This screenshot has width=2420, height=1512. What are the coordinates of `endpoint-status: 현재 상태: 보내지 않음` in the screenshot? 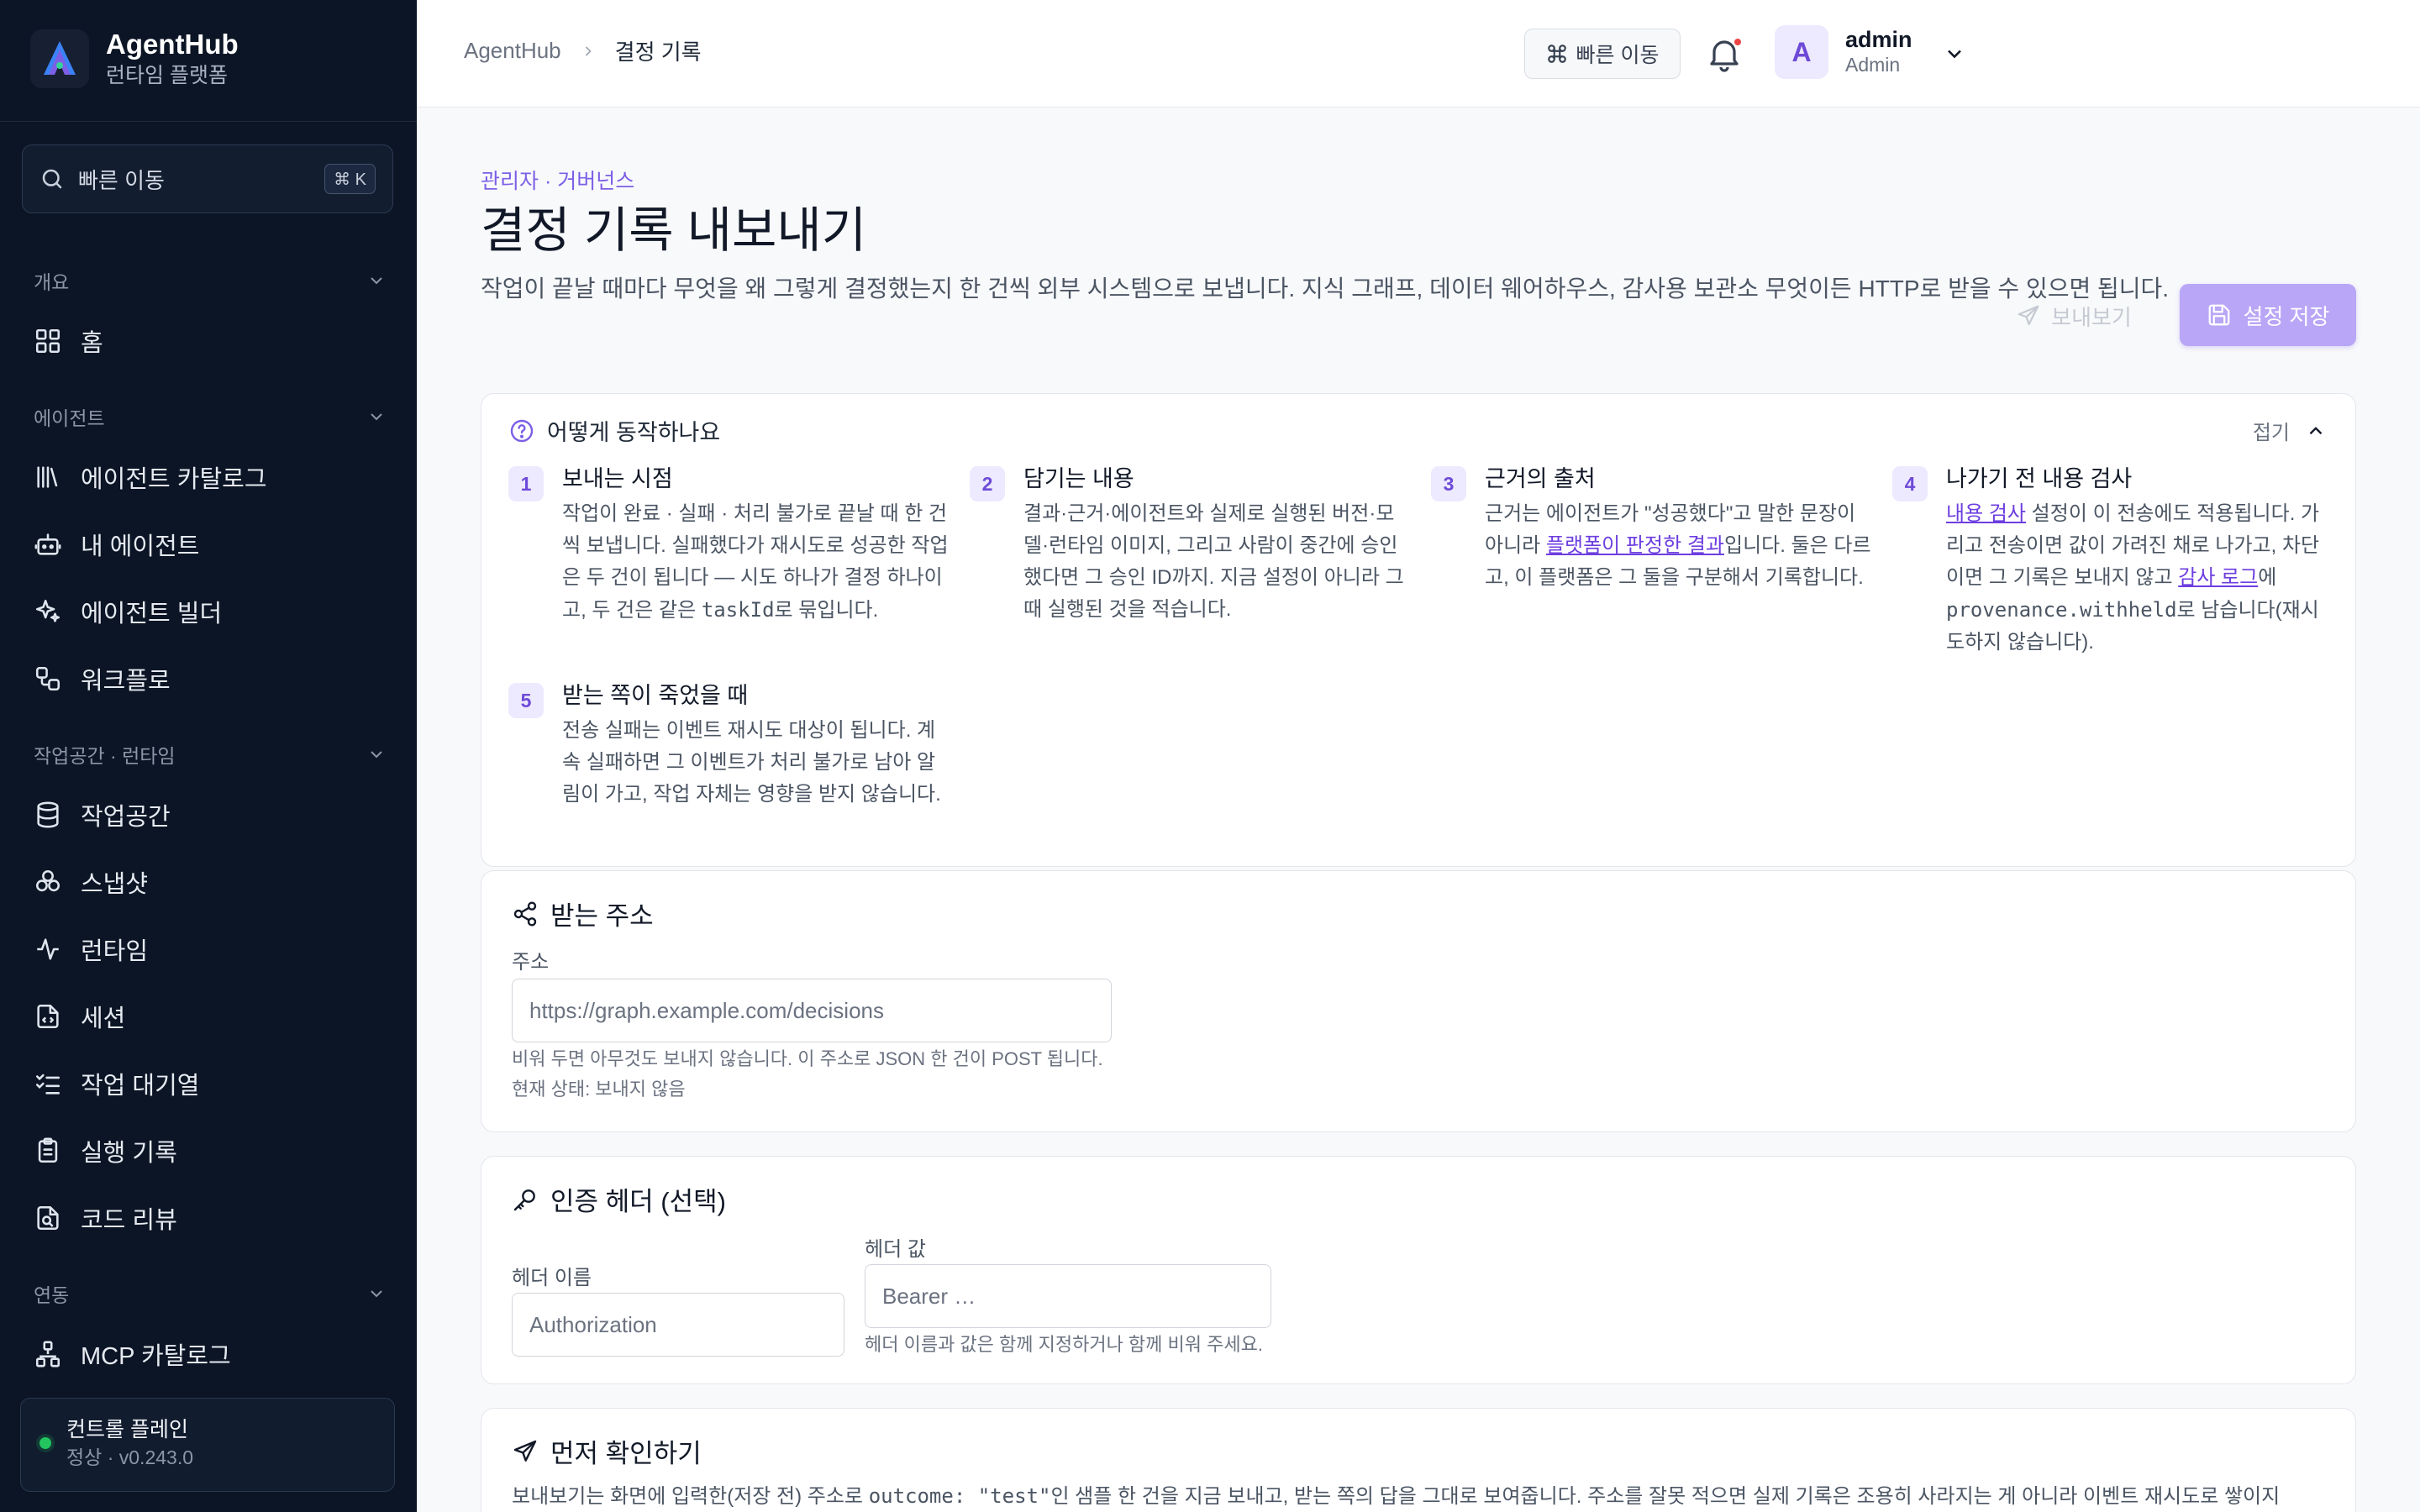 It's located at (599, 1089).